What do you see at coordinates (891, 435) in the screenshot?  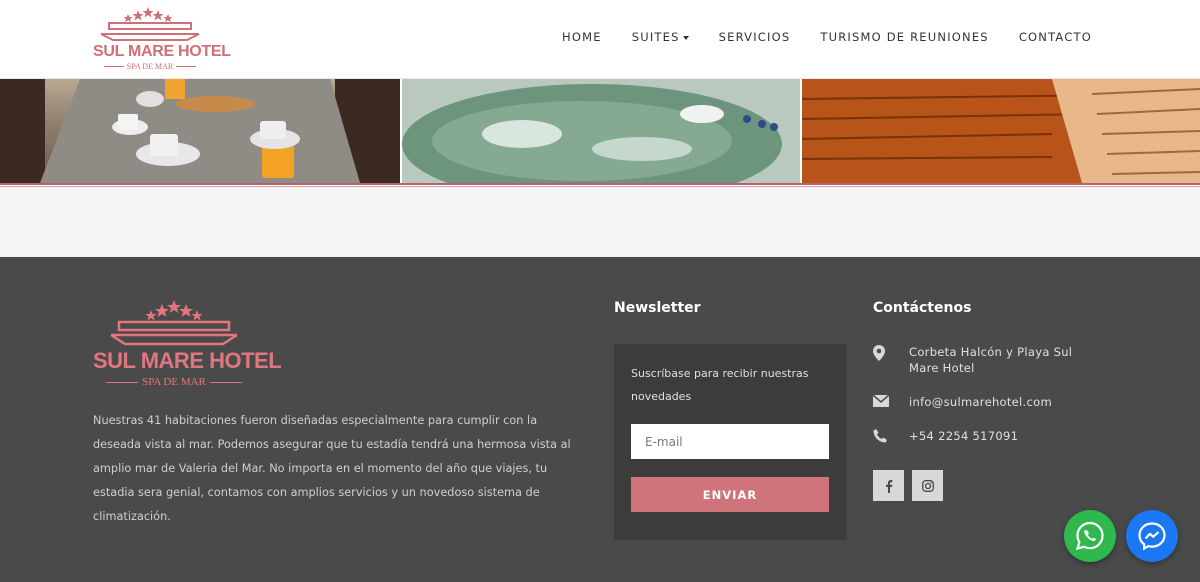 I see `phone-icon` at bounding box center [891, 435].